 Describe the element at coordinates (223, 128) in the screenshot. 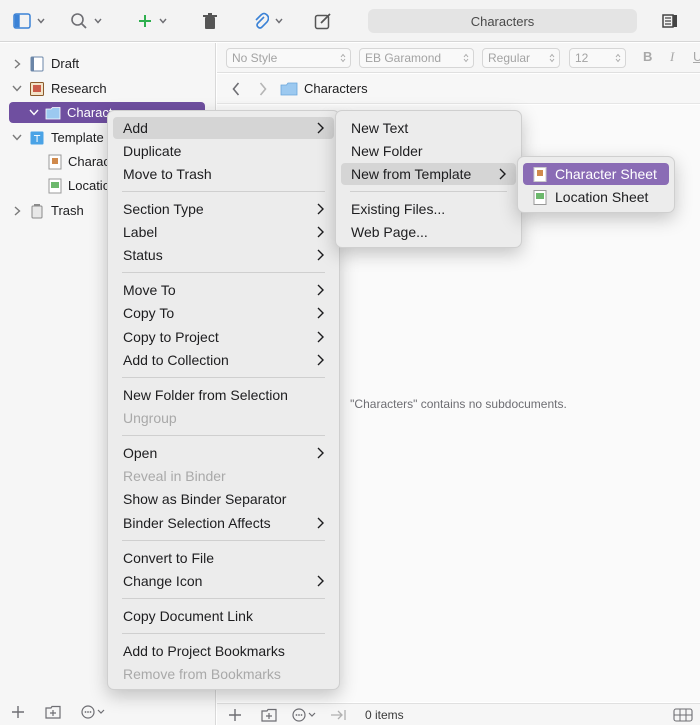

I see `menu-item-add: Add` at that location.